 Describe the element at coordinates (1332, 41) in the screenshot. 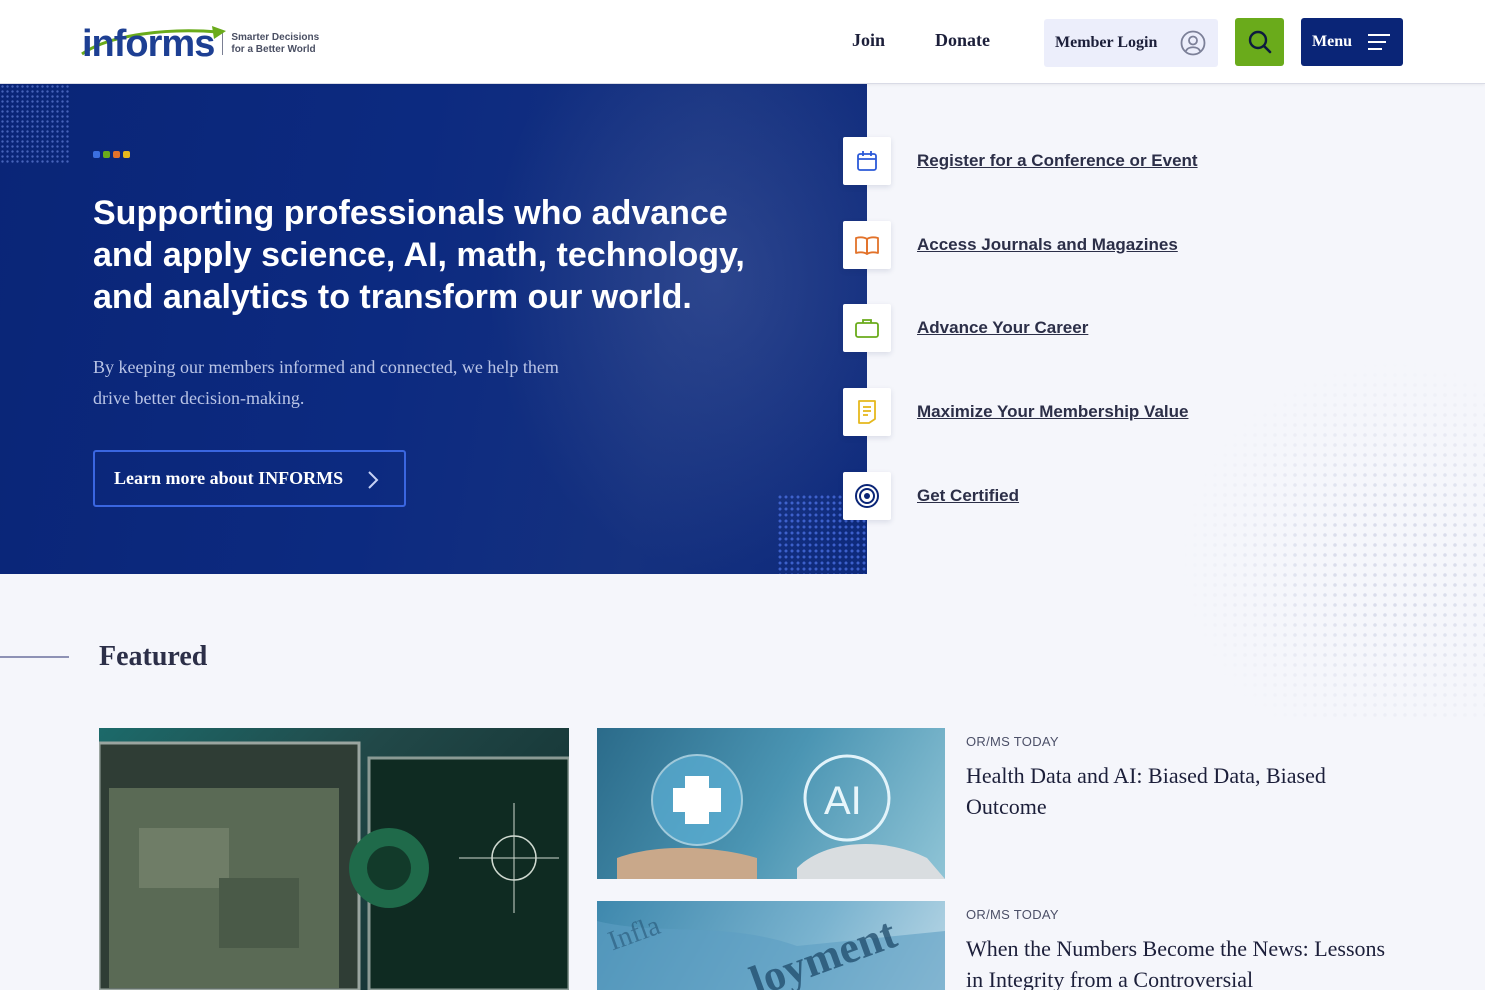

I see `menu-label: Menu` at that location.